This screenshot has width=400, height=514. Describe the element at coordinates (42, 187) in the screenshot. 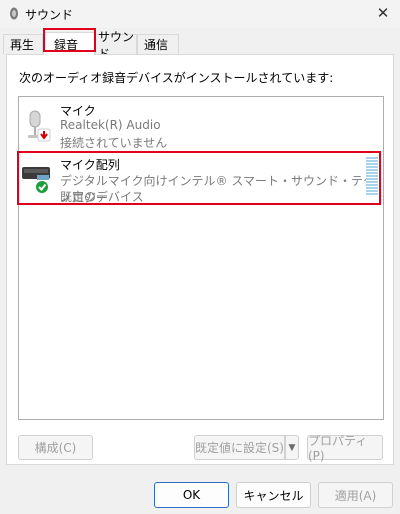

I see `default-check-icon` at that location.